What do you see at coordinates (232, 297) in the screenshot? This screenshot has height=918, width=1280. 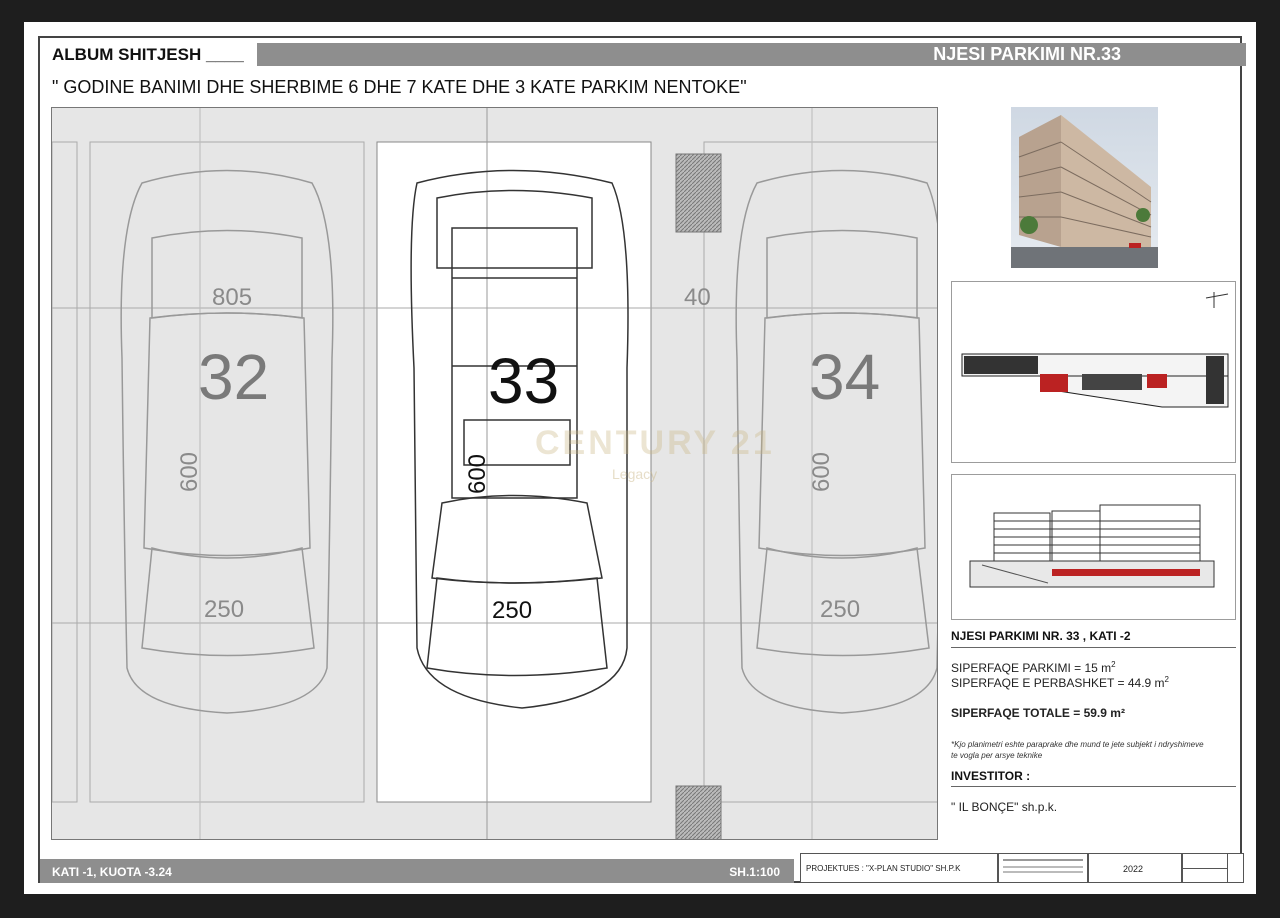 I see `dimension-805: 805` at bounding box center [232, 297].